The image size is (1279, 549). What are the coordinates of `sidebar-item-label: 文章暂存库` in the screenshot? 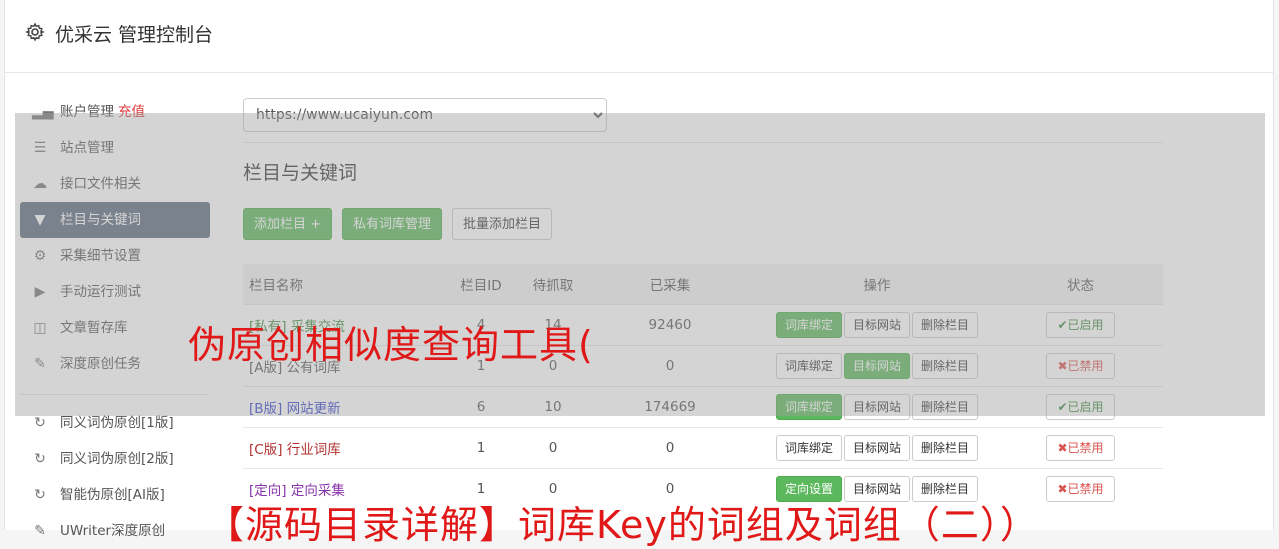 It's located at (94, 328).